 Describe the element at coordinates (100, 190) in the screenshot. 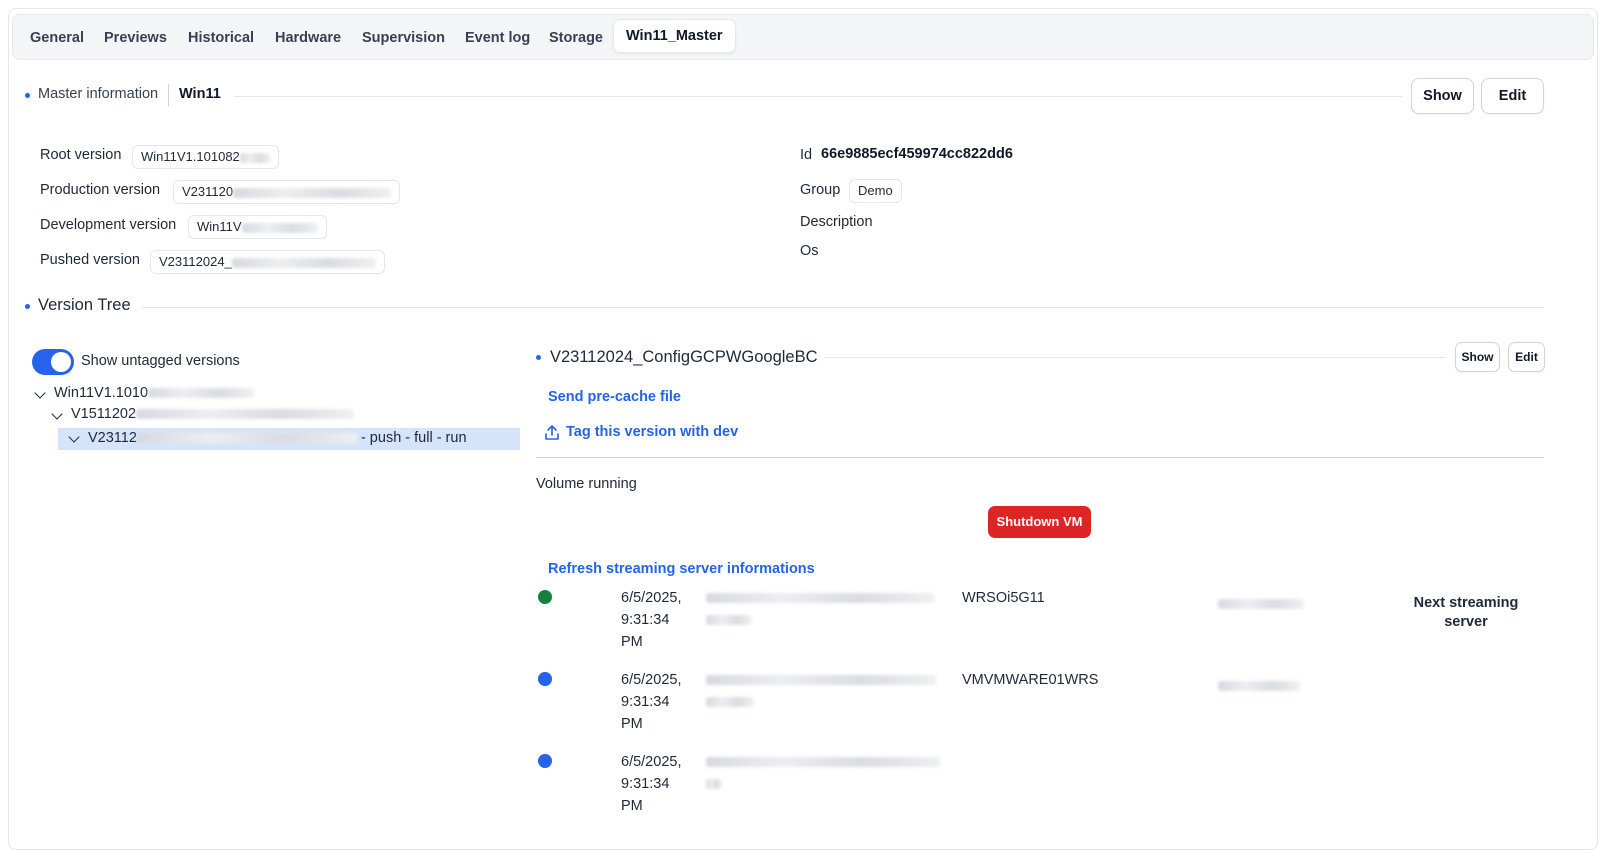

I see `production-version-label: Production version` at that location.